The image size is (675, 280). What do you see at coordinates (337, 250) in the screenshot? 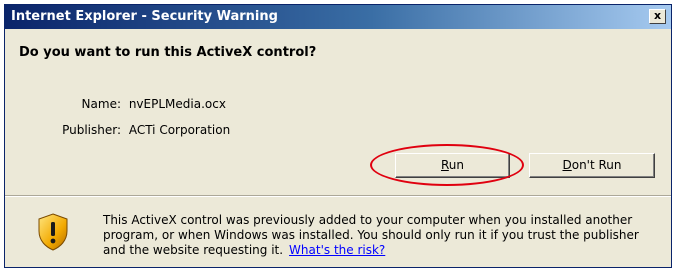
I see `whats-the-risk-link: What's the risk?` at bounding box center [337, 250].